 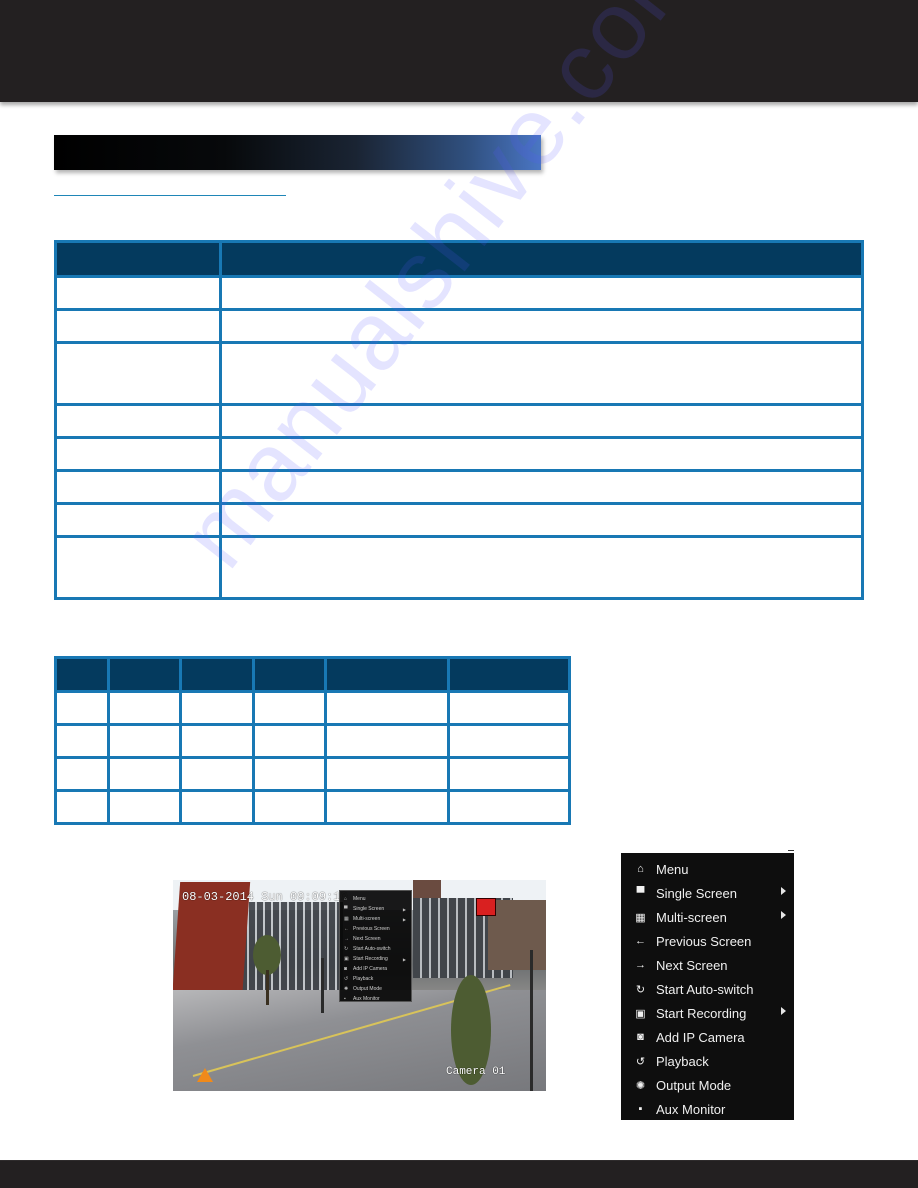 I want to click on menu-item-add-ip-camera: ◙ Add IP Camera, so click(x=707, y=1037).